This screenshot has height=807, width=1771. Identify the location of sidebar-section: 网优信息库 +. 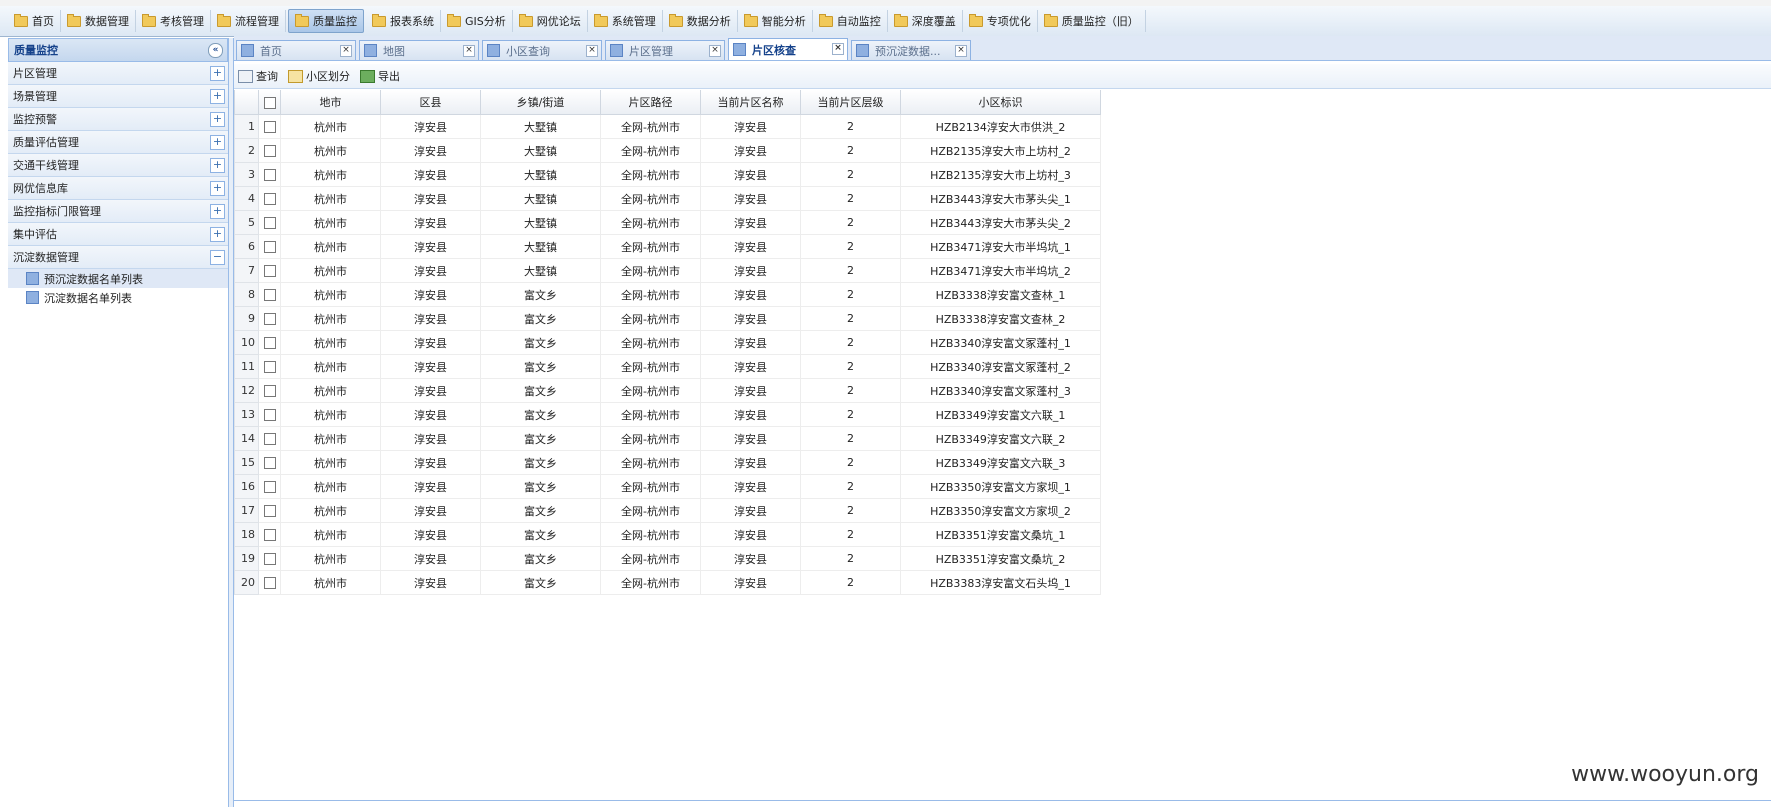
(118, 188).